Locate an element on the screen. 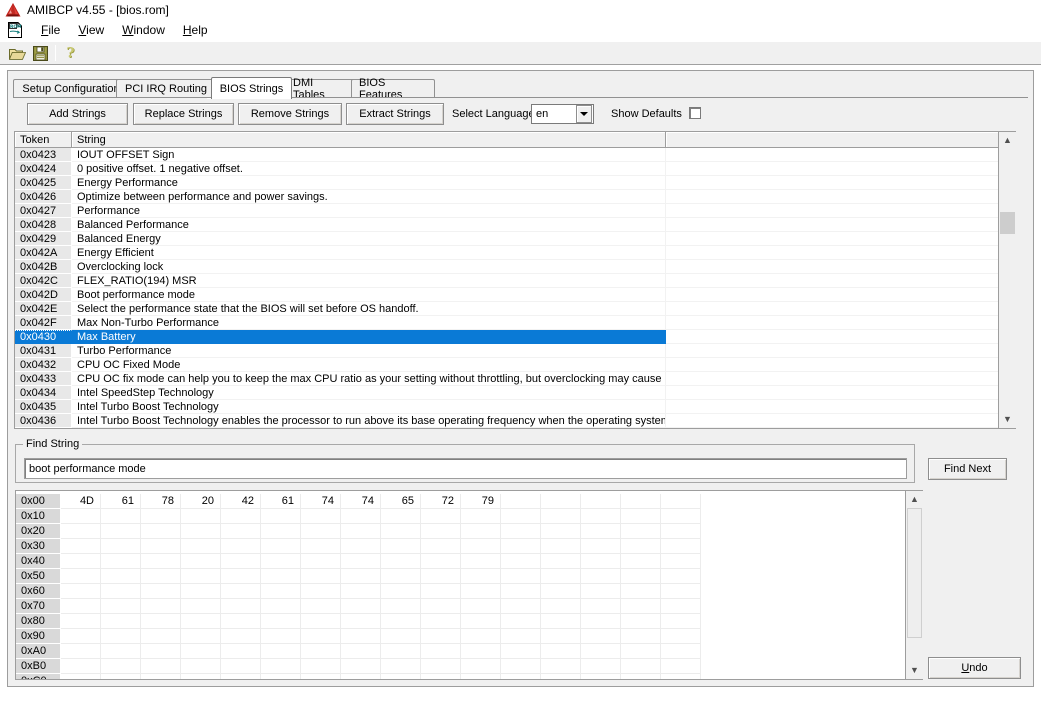 The width and height of the screenshot is (1041, 711). chevron-down-icon is located at coordinates (584, 114).